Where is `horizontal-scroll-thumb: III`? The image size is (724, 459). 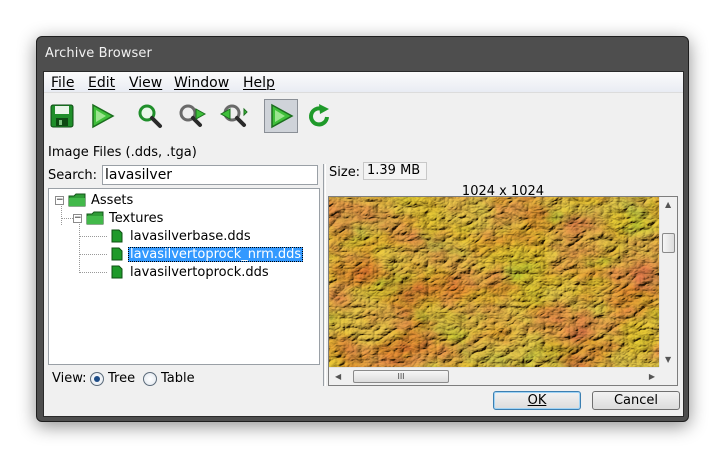
horizontal-scroll-thumb: III is located at coordinates (401, 376).